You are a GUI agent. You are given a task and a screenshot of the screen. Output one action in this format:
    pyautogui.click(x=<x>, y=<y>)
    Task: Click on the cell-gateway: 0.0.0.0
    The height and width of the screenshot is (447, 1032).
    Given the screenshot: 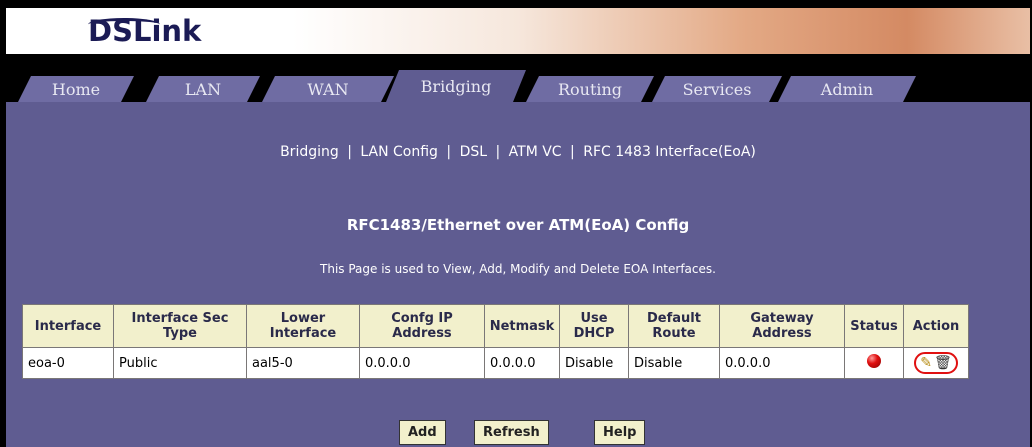 What is the action you would take?
    pyautogui.click(x=782, y=363)
    